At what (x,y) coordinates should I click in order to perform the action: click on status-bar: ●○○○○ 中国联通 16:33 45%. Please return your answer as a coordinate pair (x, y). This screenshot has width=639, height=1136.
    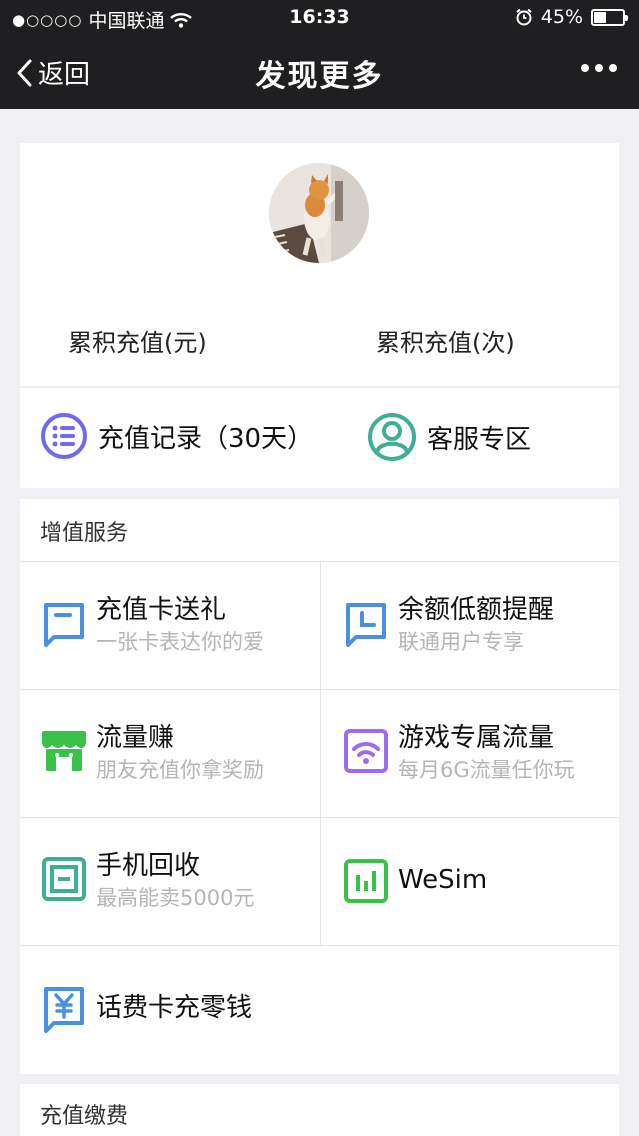
    Looking at the image, I should click on (319, 18).